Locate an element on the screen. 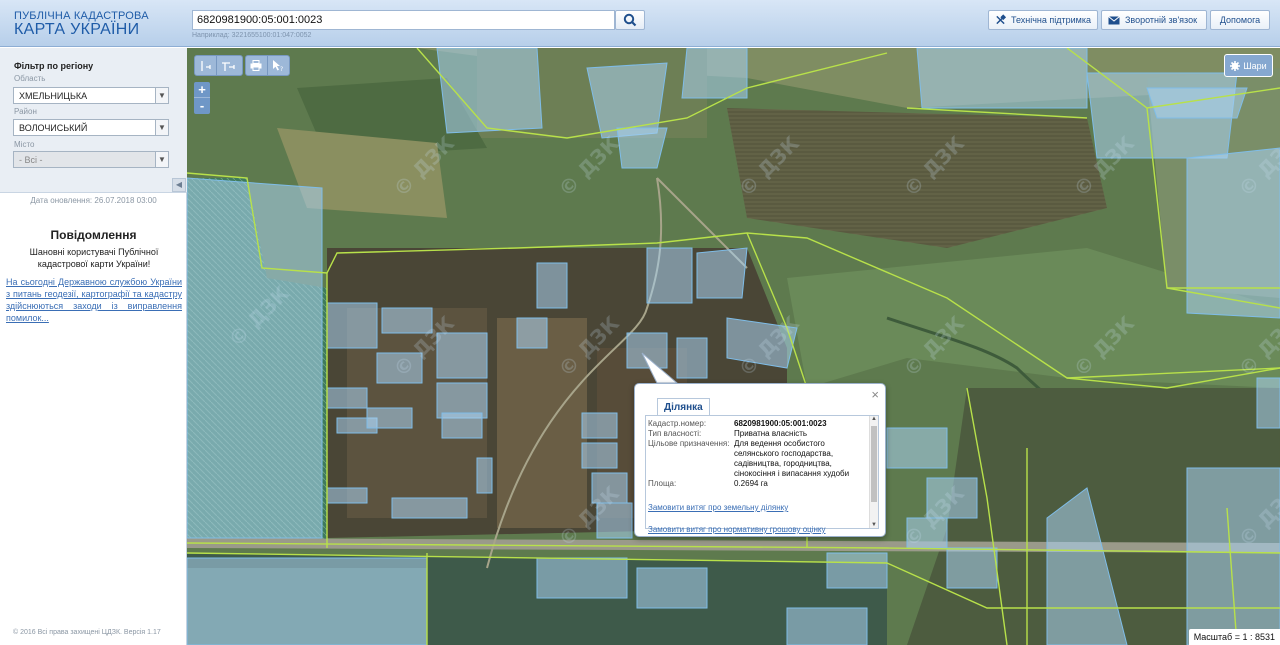 The height and width of the screenshot is (645, 1280). cadastral-number-row: Кадастр.номер: 6820981900:05:001:0023 is located at coordinates (758, 424).